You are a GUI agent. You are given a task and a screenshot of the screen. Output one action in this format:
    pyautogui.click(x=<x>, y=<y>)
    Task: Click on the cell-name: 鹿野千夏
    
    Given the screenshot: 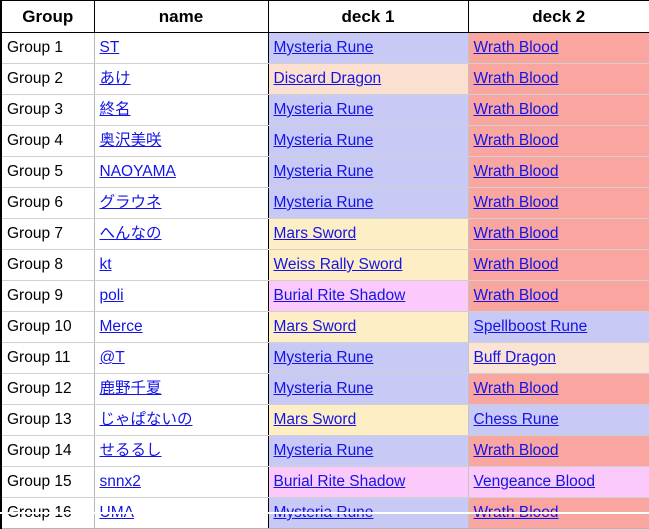 What is the action you would take?
    pyautogui.click(x=181, y=389)
    